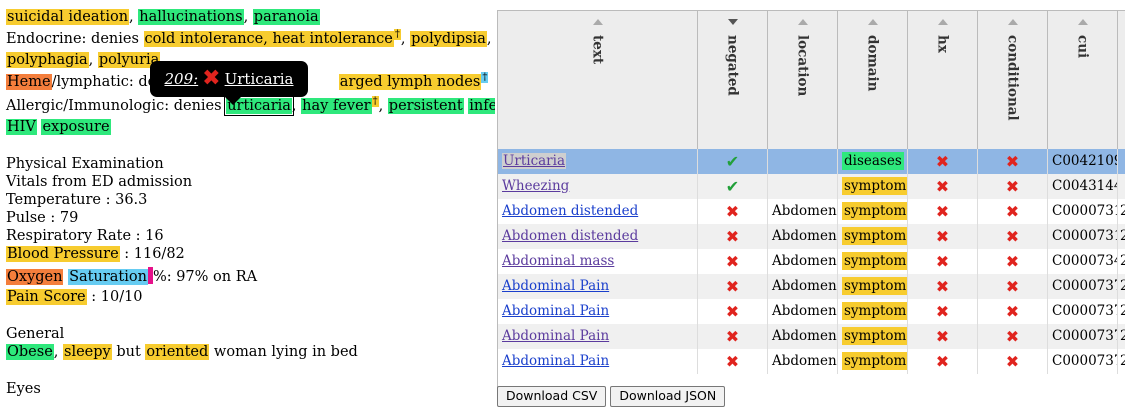  What do you see at coordinates (114, 297) in the screenshot?
I see `note-text: : 10/10` at bounding box center [114, 297].